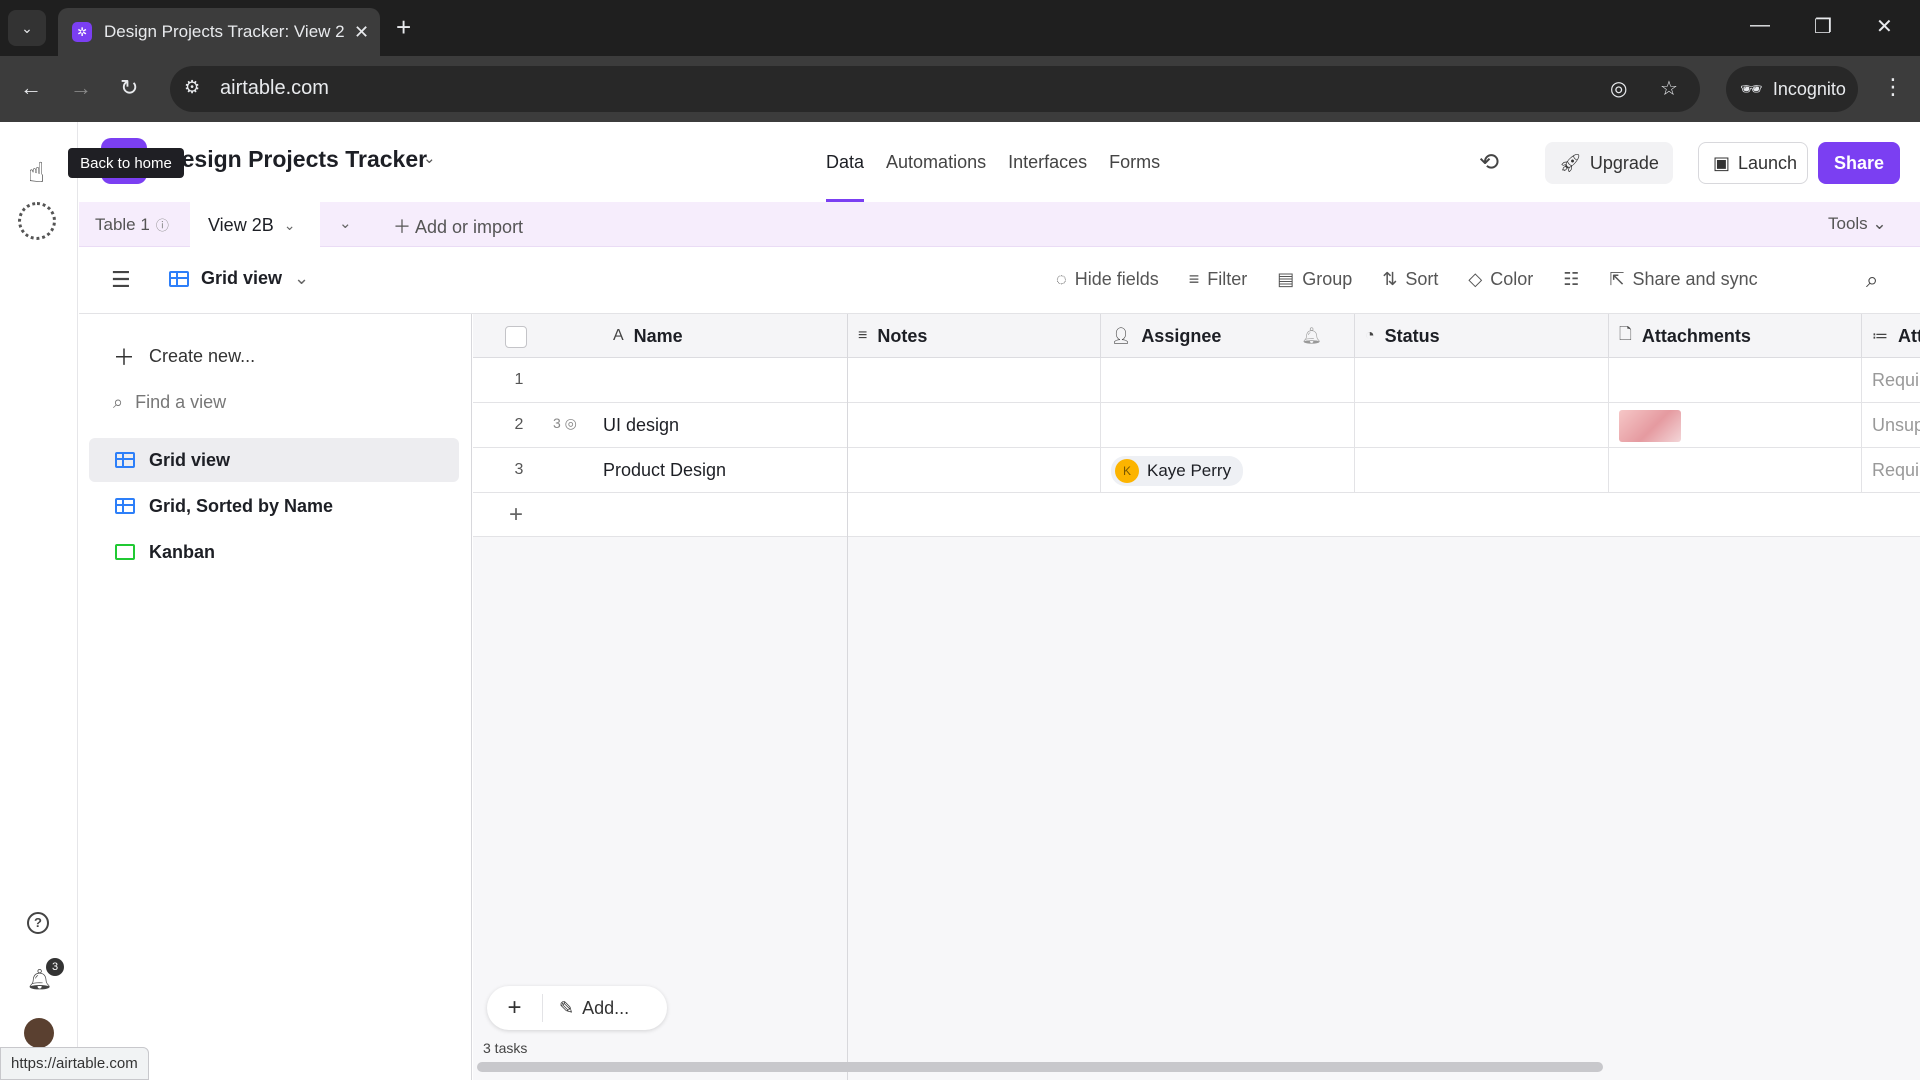  What do you see at coordinates (296, 159) in the screenshot?
I see `base-title: Design Projects Tracker` at bounding box center [296, 159].